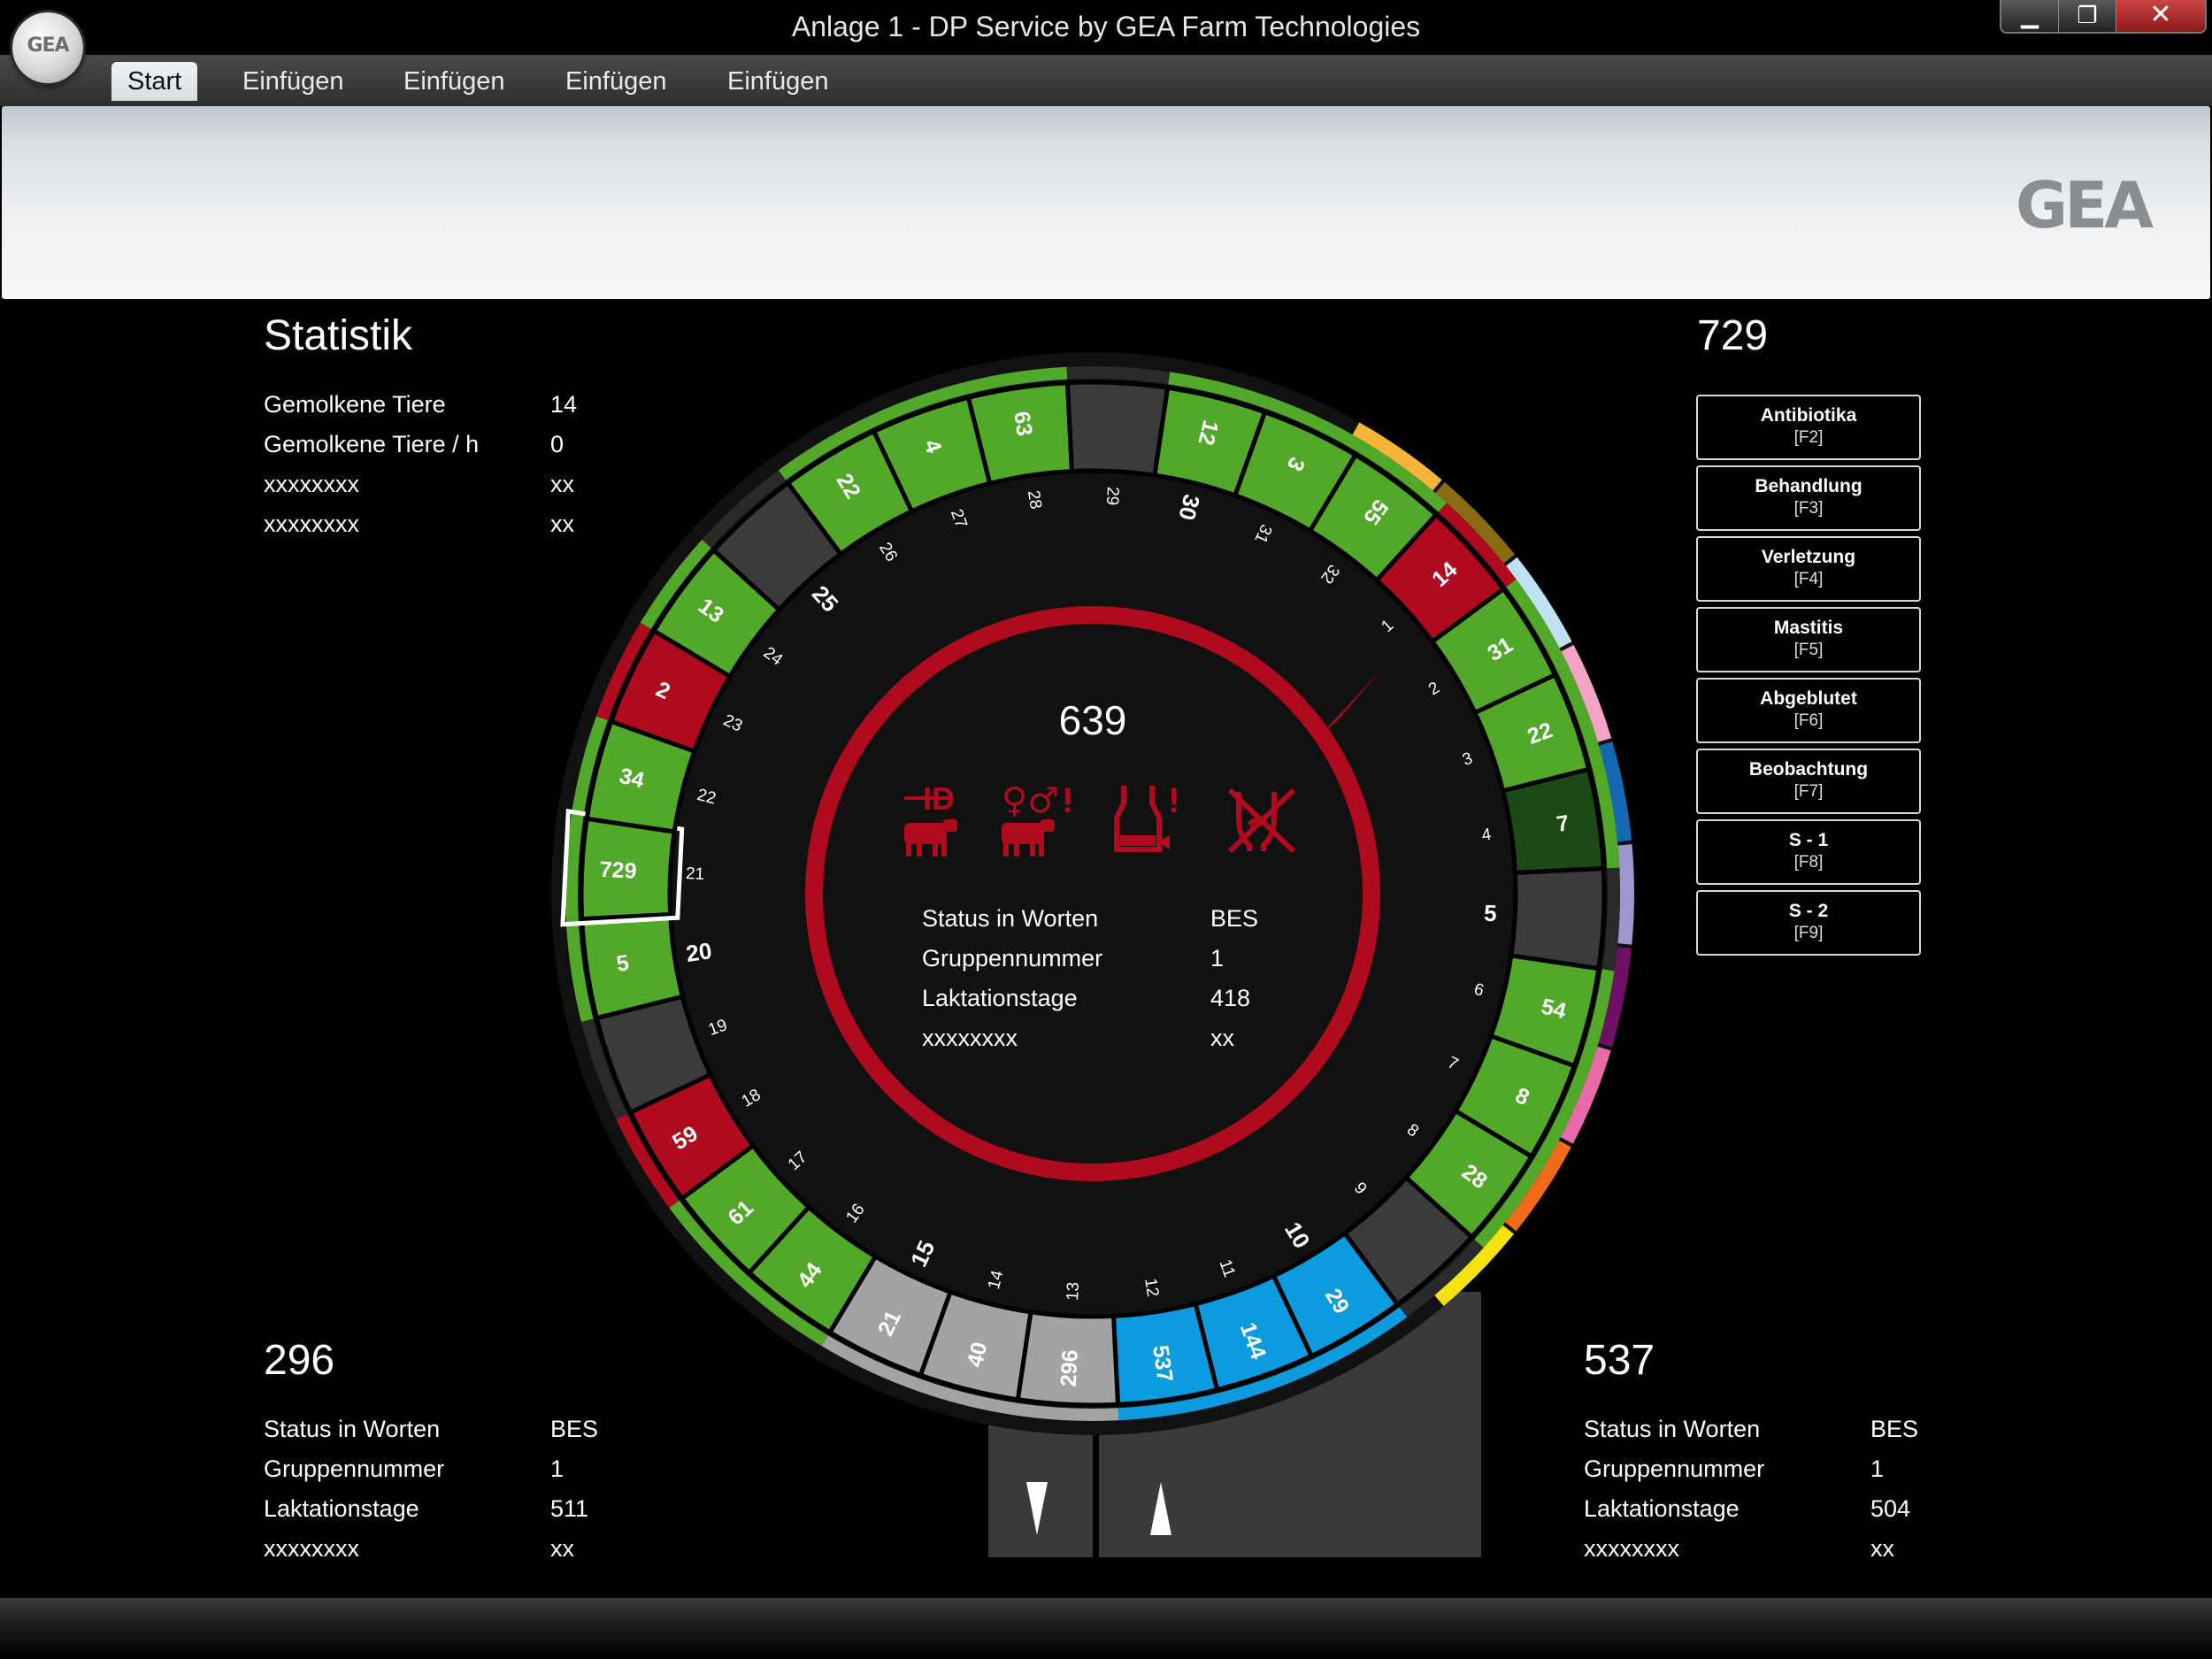 The width and height of the screenshot is (2212, 1659). I want to click on group-color-segment, so click(1626, 895).